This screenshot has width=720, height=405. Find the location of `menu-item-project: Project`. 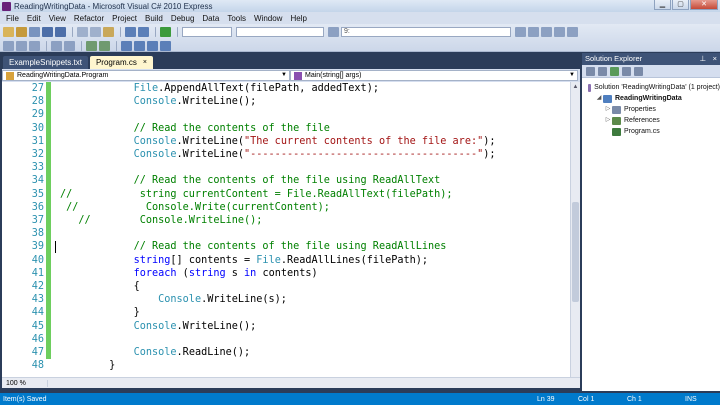

menu-item-project: Project is located at coordinates (124, 18).